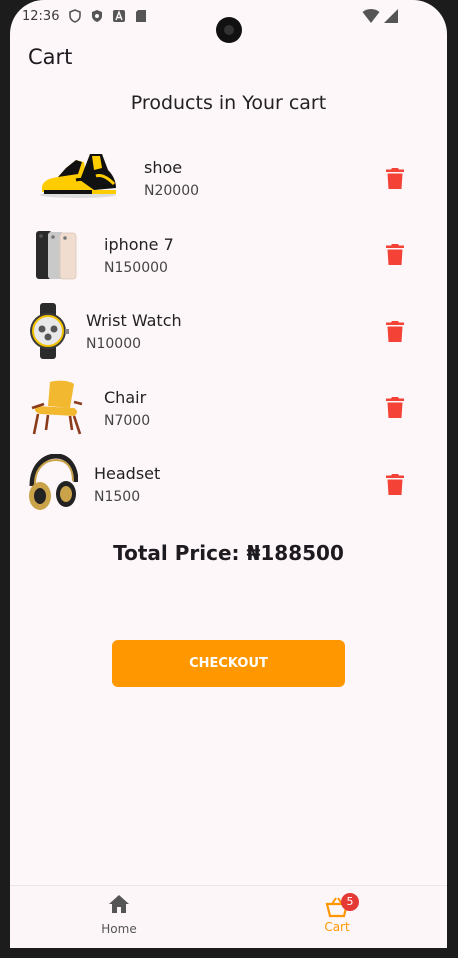  Describe the element at coordinates (350, 902) in the screenshot. I see `cart-count-badge: 5` at that location.